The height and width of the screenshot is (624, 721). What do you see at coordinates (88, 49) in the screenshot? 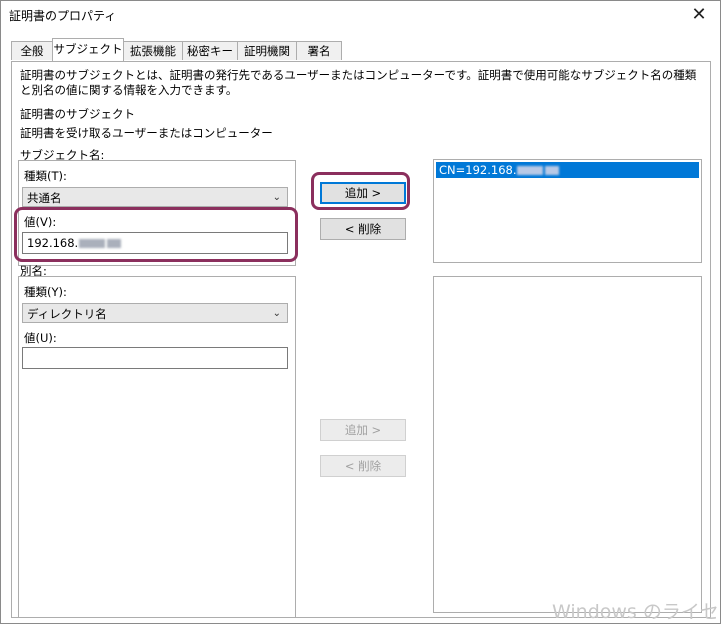
I see `tab-subject: サブジェクト` at bounding box center [88, 49].